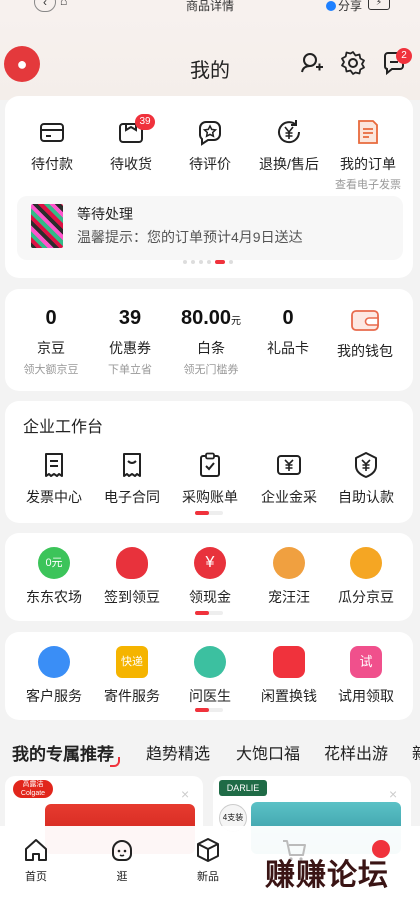  Describe the element at coordinates (178, 752) in the screenshot. I see `tab-trending: 趋势精选` at that location.